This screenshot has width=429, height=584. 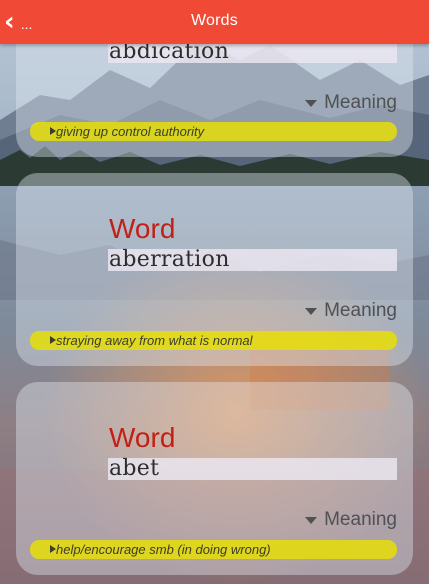 What do you see at coordinates (252, 52) in the screenshot?
I see `word-value: abdication` at bounding box center [252, 52].